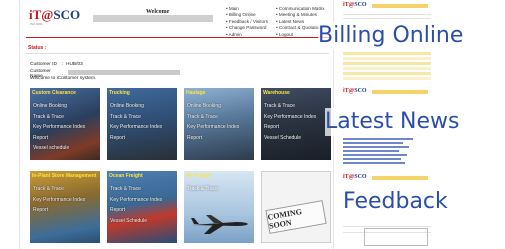  I want to click on caption-feedback: Feedback, so click(395, 202).